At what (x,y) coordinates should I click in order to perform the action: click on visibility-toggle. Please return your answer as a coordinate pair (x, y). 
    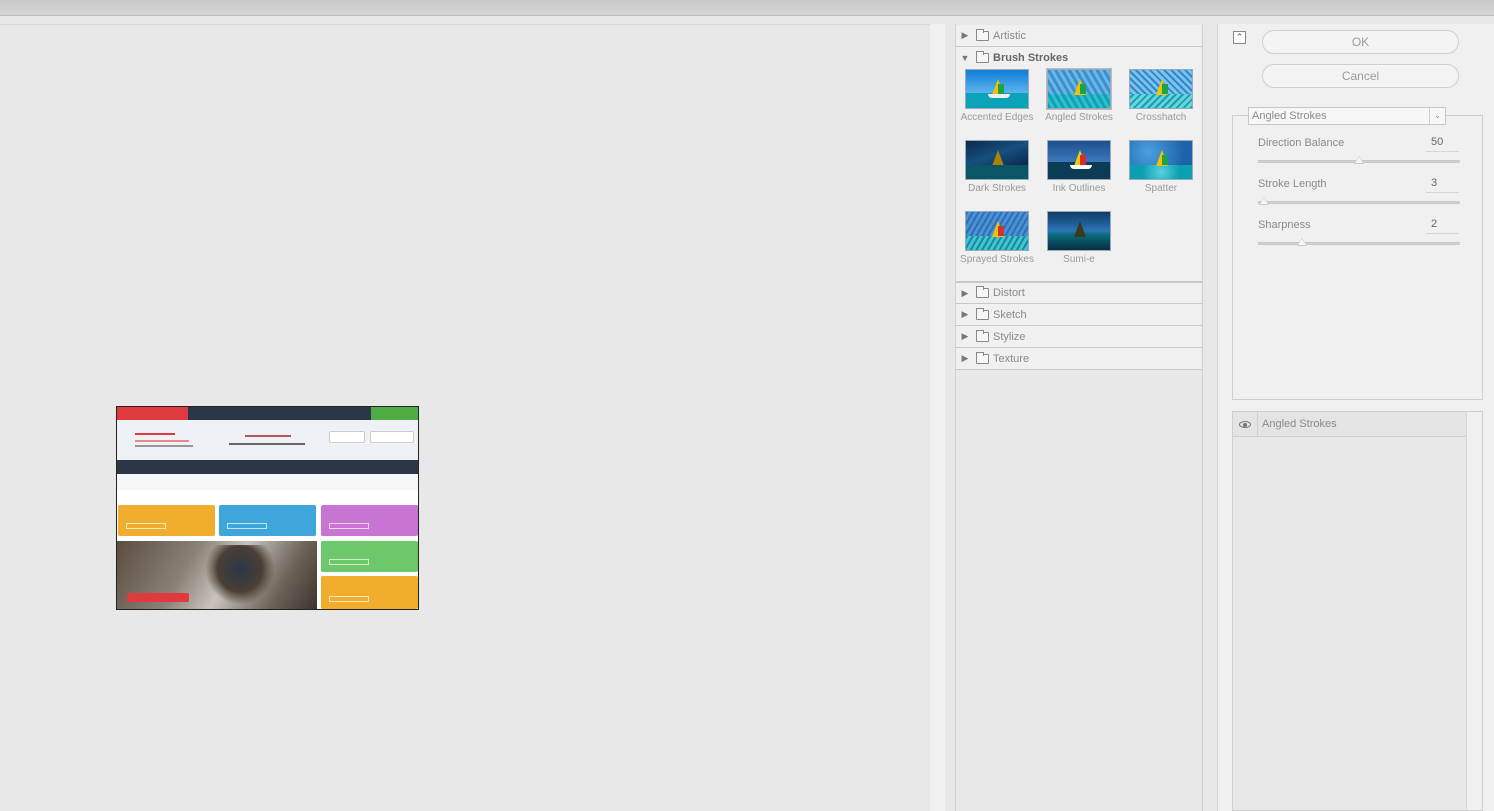
    Looking at the image, I should click on (1245, 424).